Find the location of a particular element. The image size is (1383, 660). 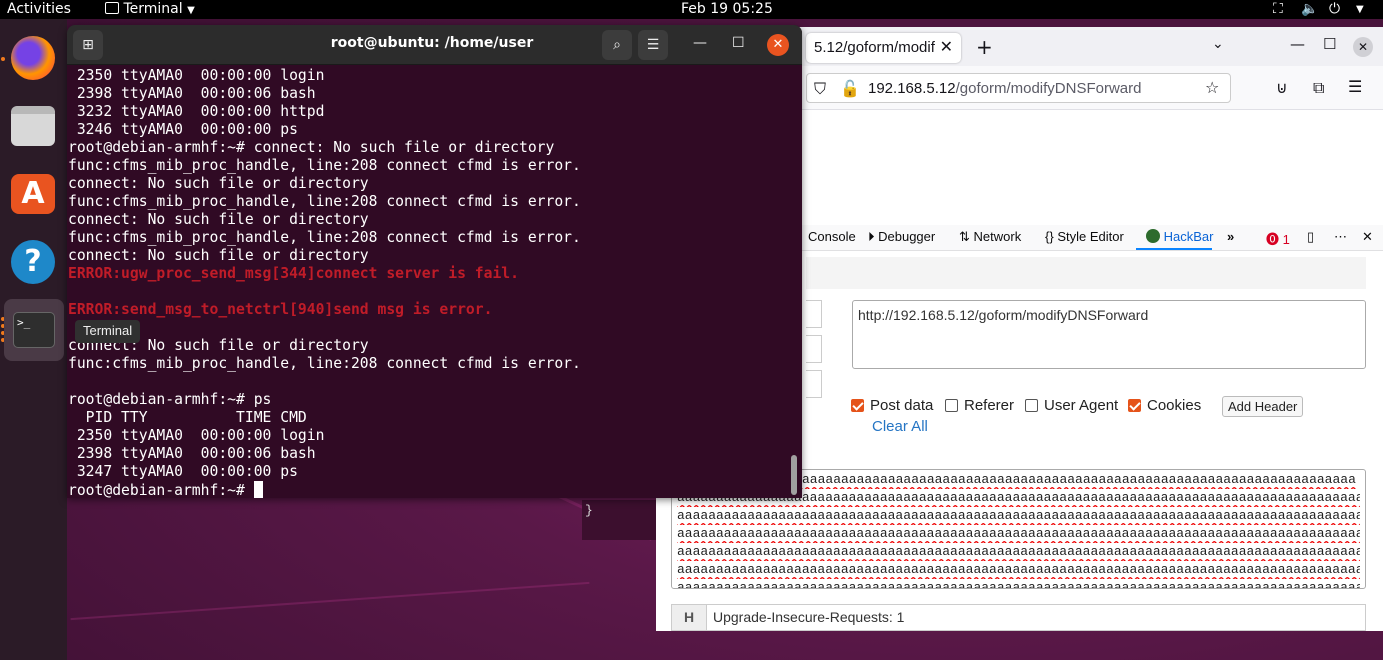

tab-debugger: ⏵ Debugger is located at coordinates (901, 237).